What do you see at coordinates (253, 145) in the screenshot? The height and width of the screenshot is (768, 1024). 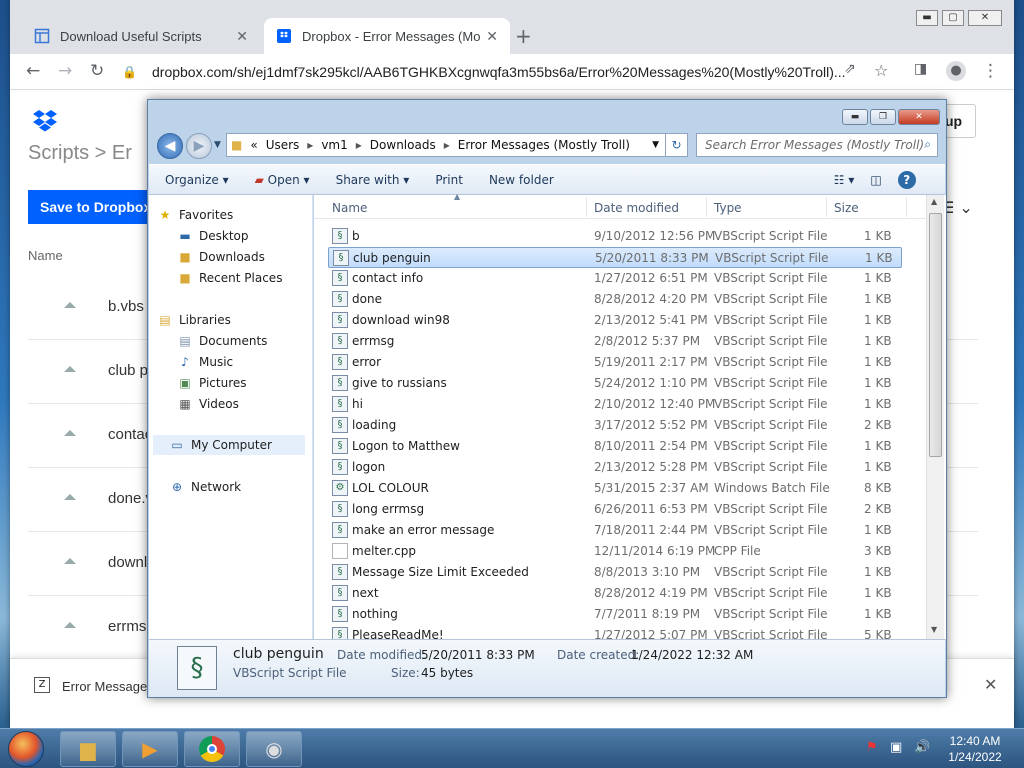 I see `address-overflow: «` at bounding box center [253, 145].